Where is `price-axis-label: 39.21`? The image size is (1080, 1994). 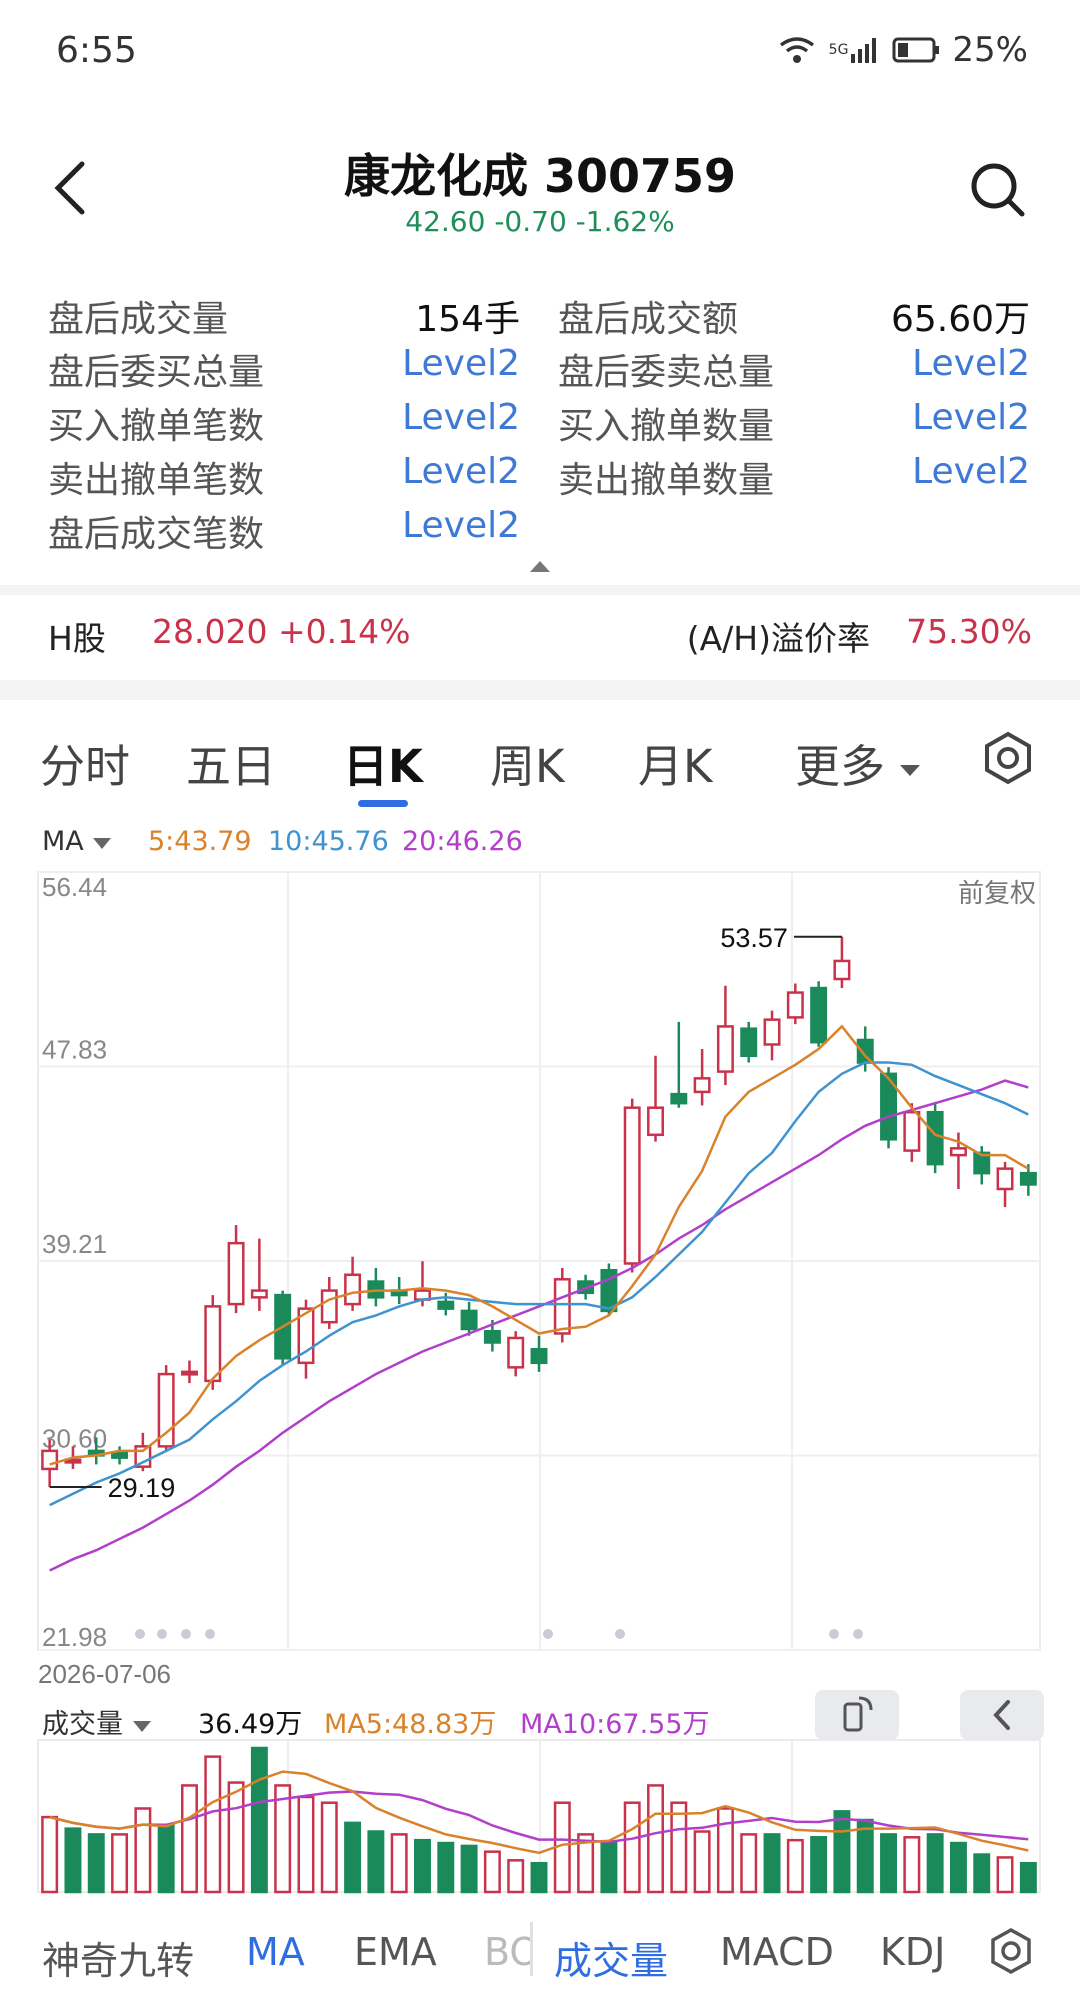 price-axis-label: 39.21 is located at coordinates (74, 1244).